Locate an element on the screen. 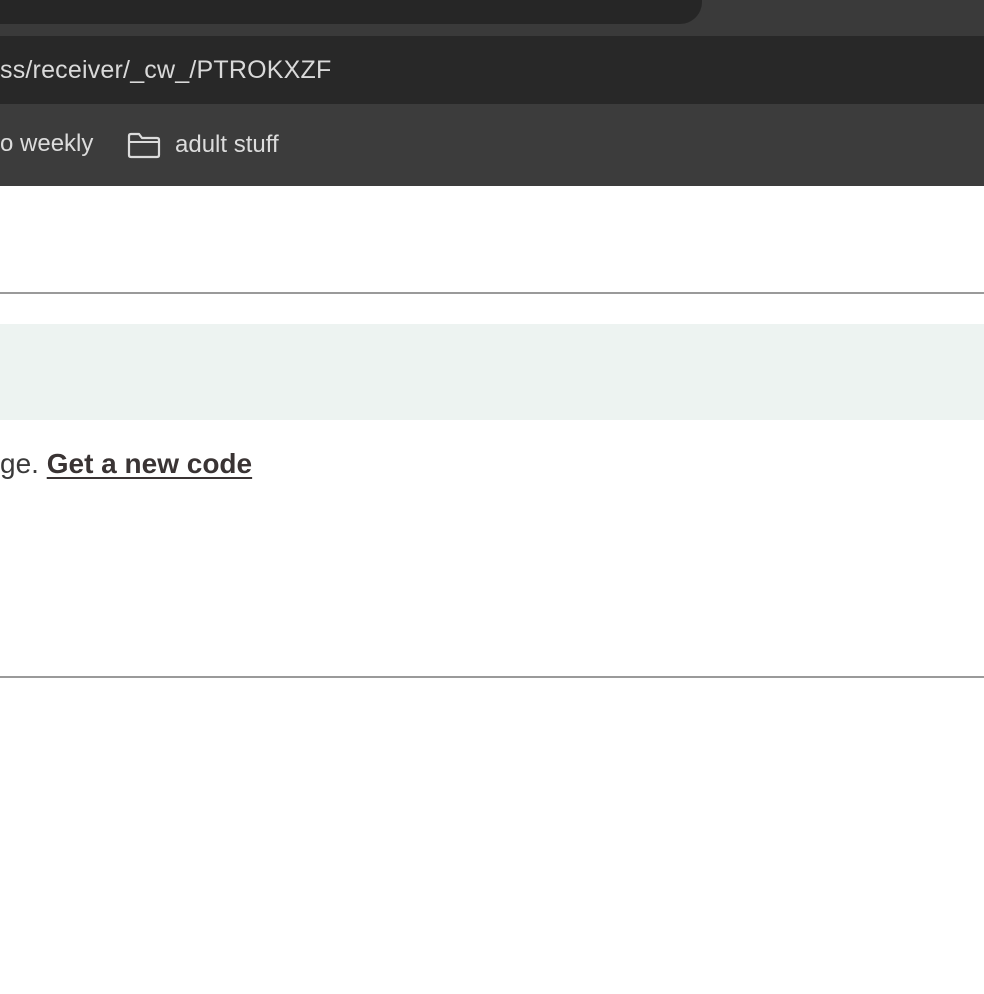  url-text: ss/receiver/_cw_/PTROKXZF is located at coordinates (165, 70).